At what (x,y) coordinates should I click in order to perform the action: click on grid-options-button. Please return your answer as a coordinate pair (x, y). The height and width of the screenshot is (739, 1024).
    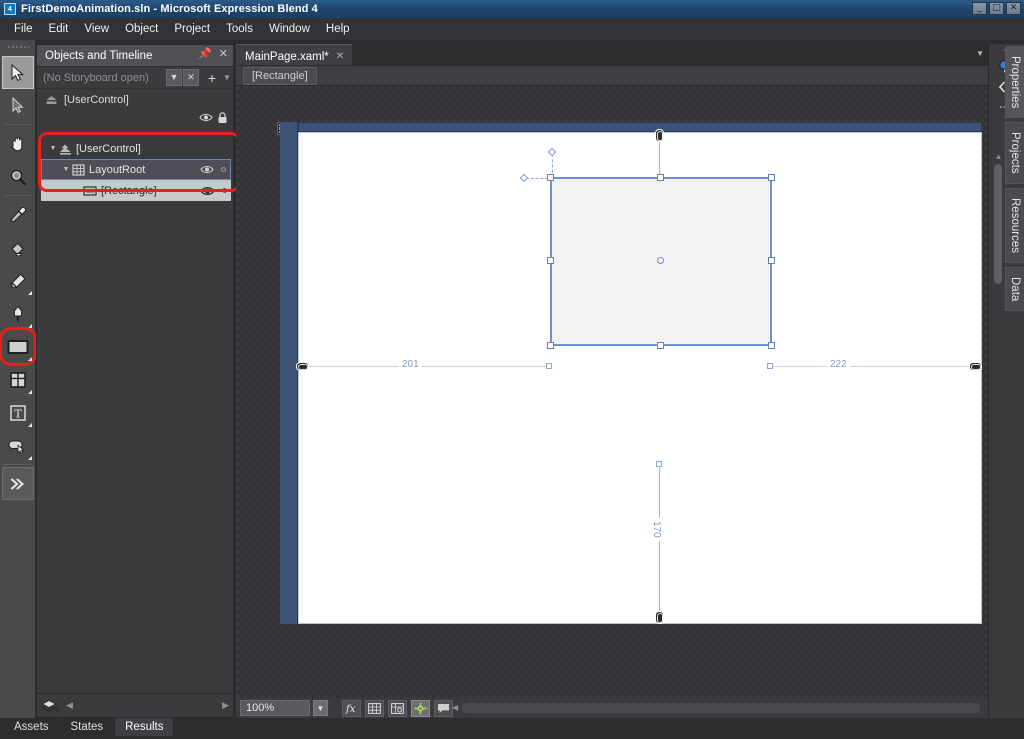
    Looking at the image, I should click on (397, 708).